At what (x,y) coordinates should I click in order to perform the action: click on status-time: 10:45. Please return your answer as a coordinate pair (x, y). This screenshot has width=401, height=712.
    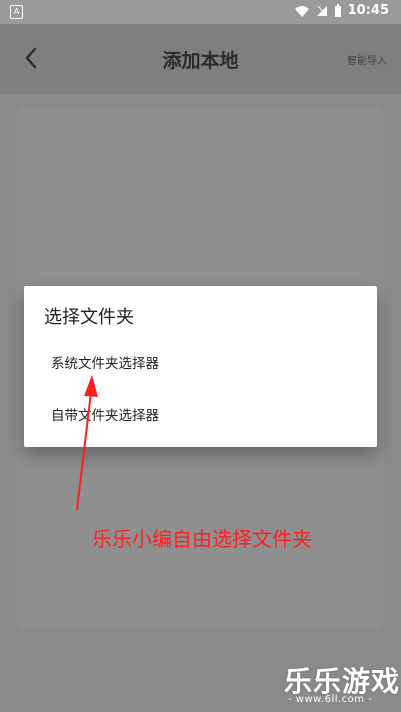
    Looking at the image, I should click on (368, 10).